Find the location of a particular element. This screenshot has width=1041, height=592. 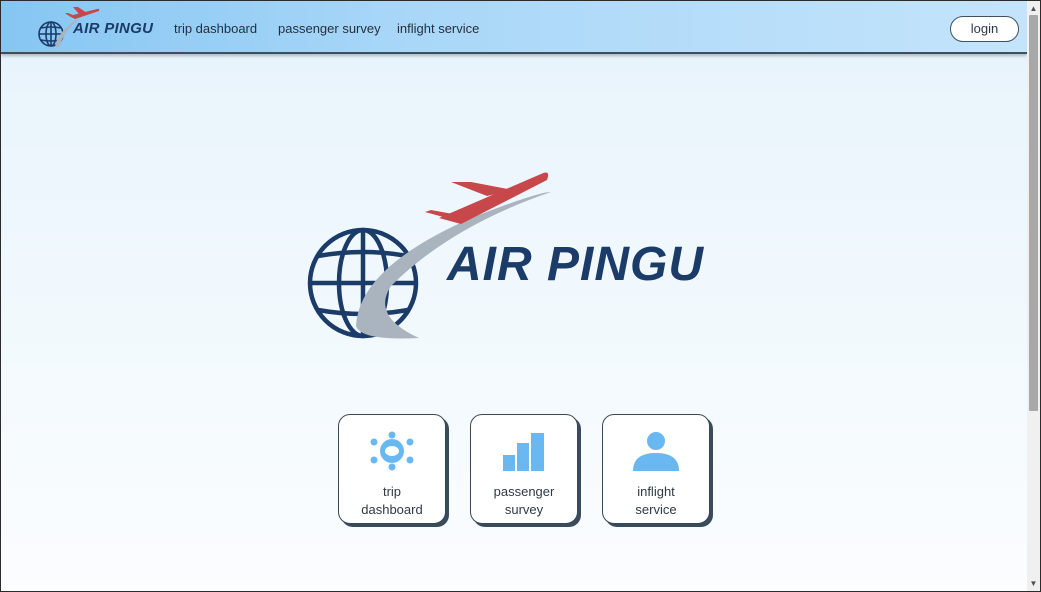

brand-name: AIR PINGU is located at coordinates (113, 28).